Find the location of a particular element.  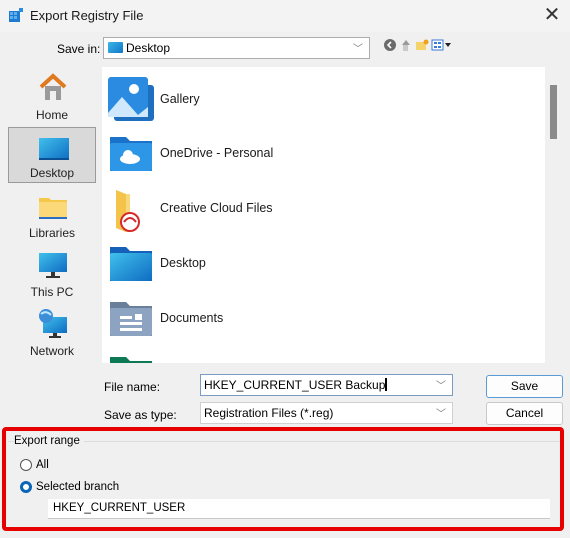

close-button: ✕ is located at coordinates (552, 16).